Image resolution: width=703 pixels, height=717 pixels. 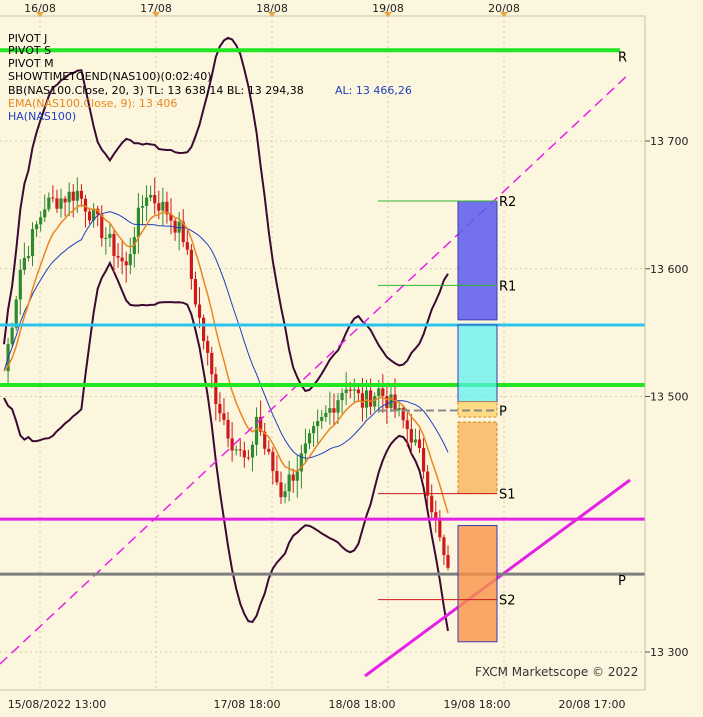 What do you see at coordinates (503, 412) in the screenshot?
I see `pivot-label-p: P` at bounding box center [503, 412].